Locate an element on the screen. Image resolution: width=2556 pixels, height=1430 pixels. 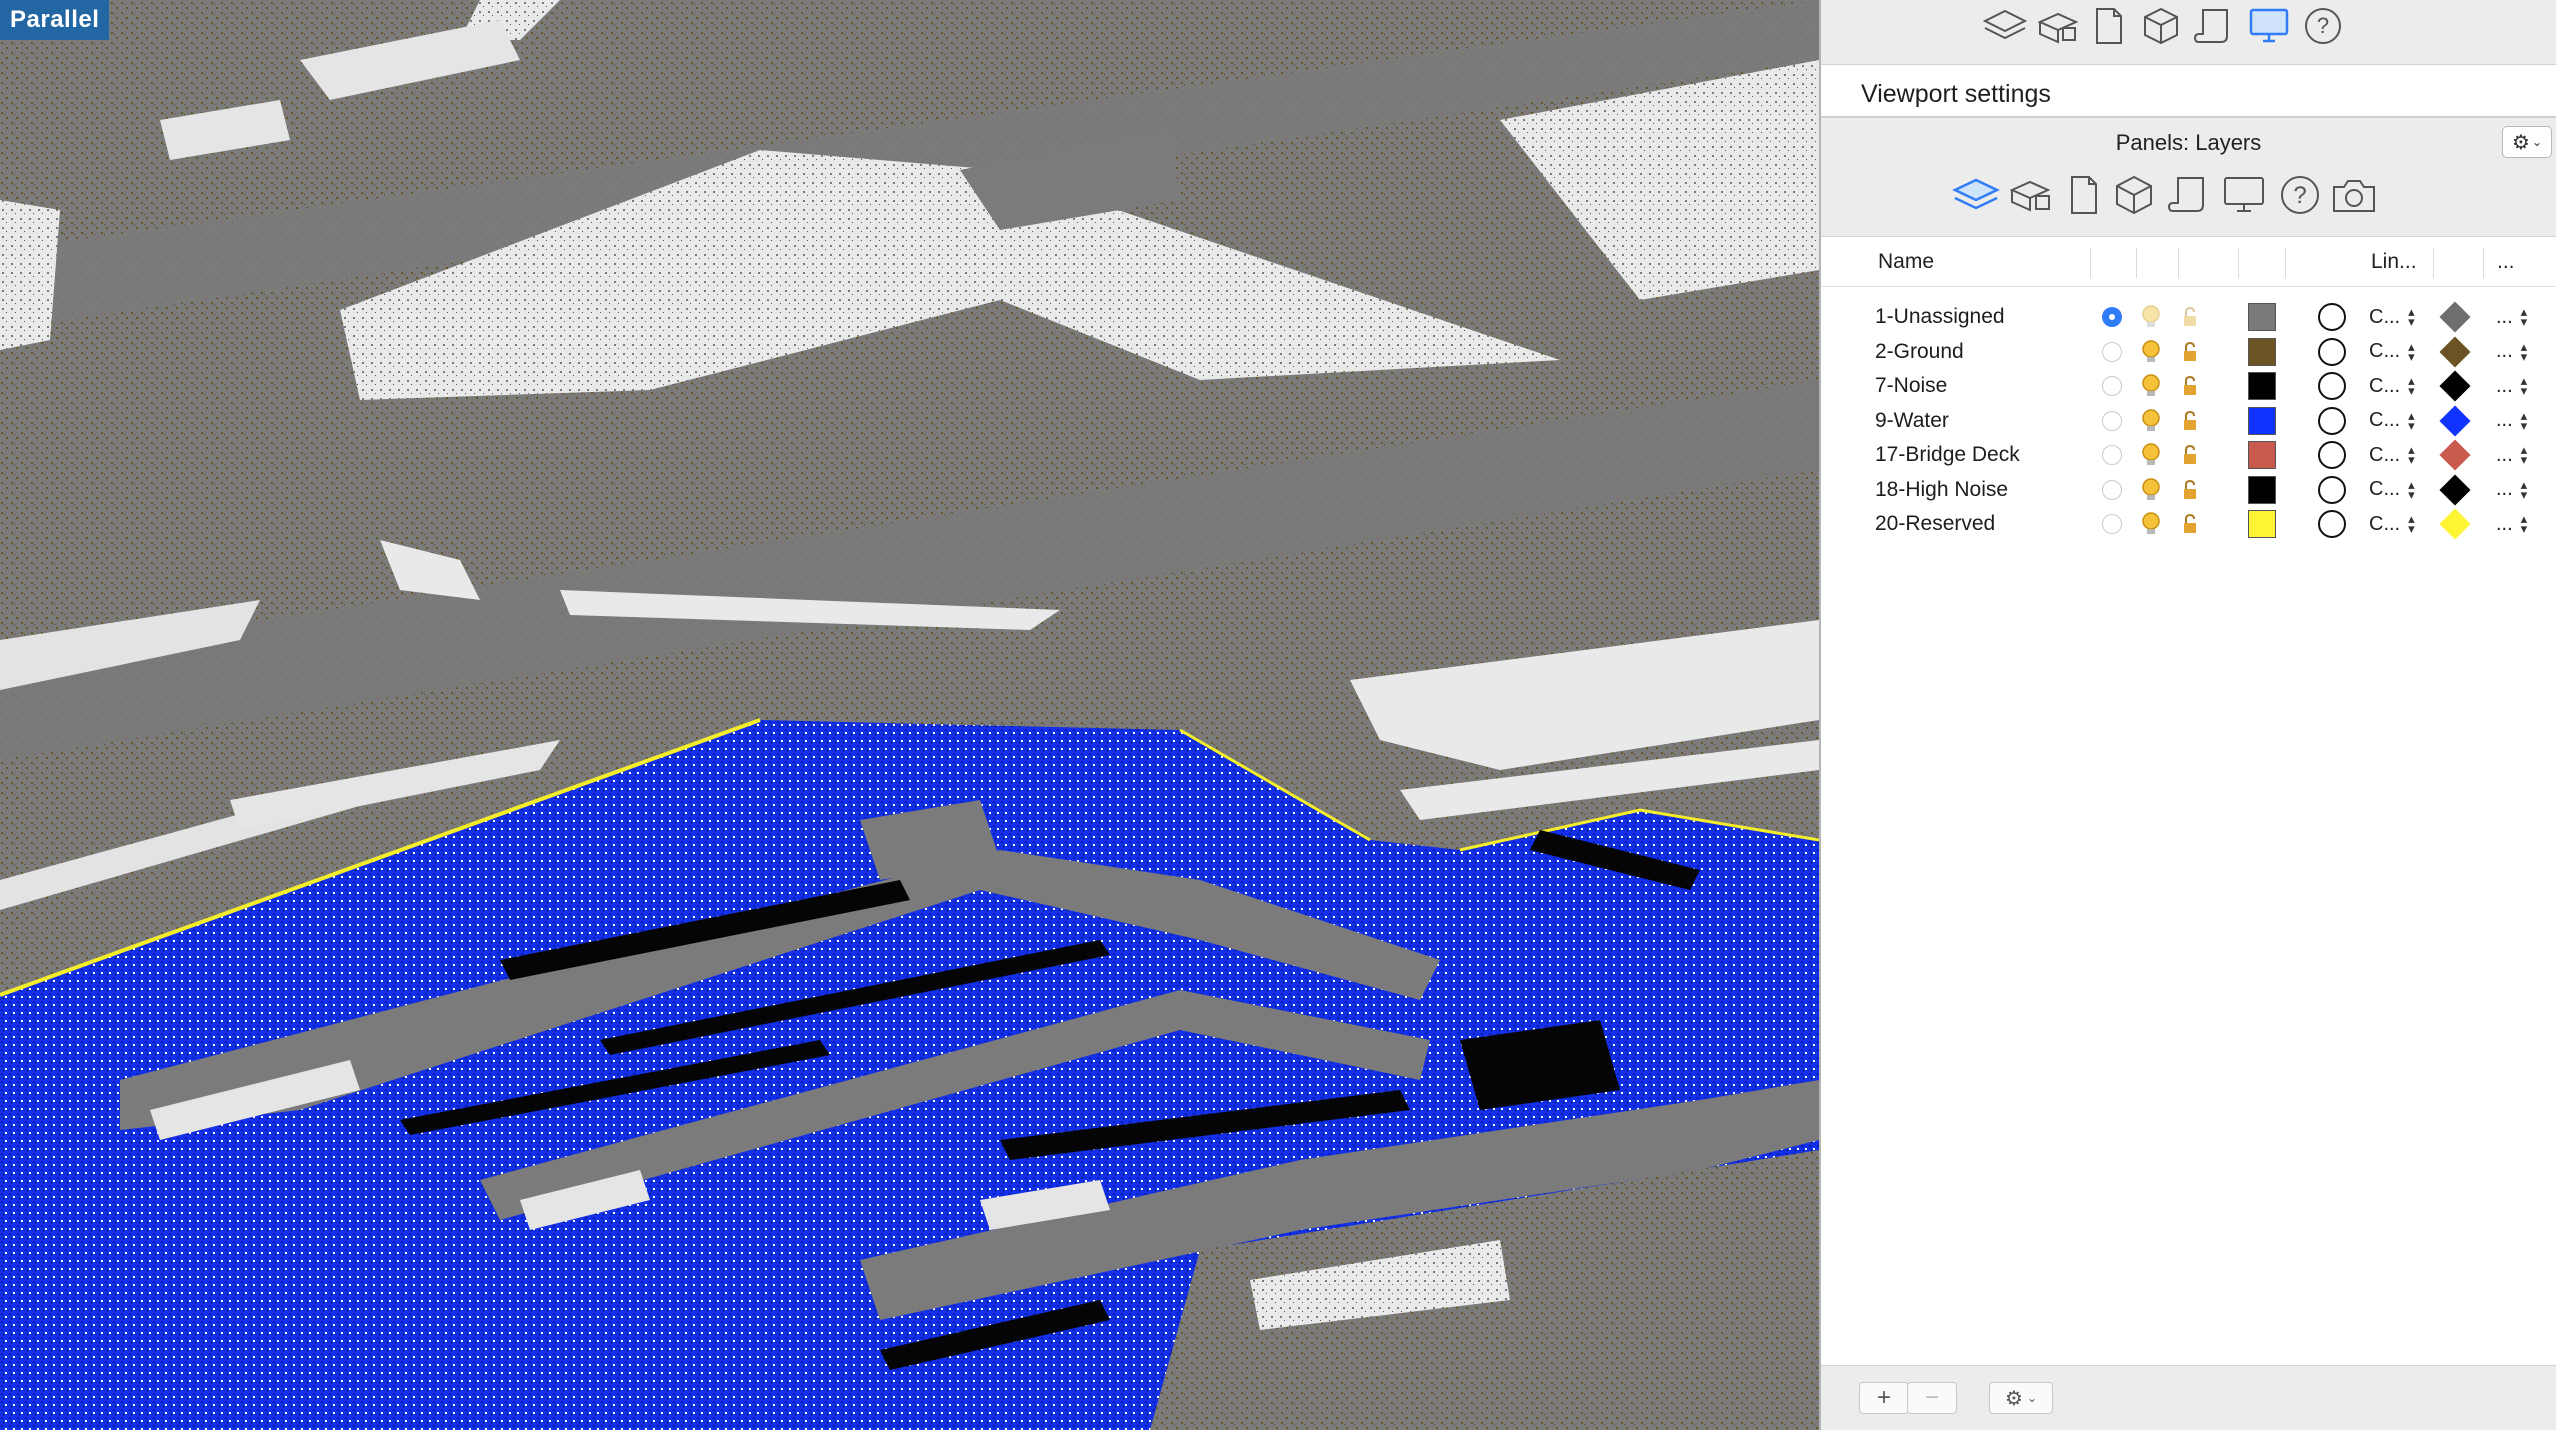
footer-gear-menu-button: ⚙ ⌄ is located at coordinates (2021, 1398).